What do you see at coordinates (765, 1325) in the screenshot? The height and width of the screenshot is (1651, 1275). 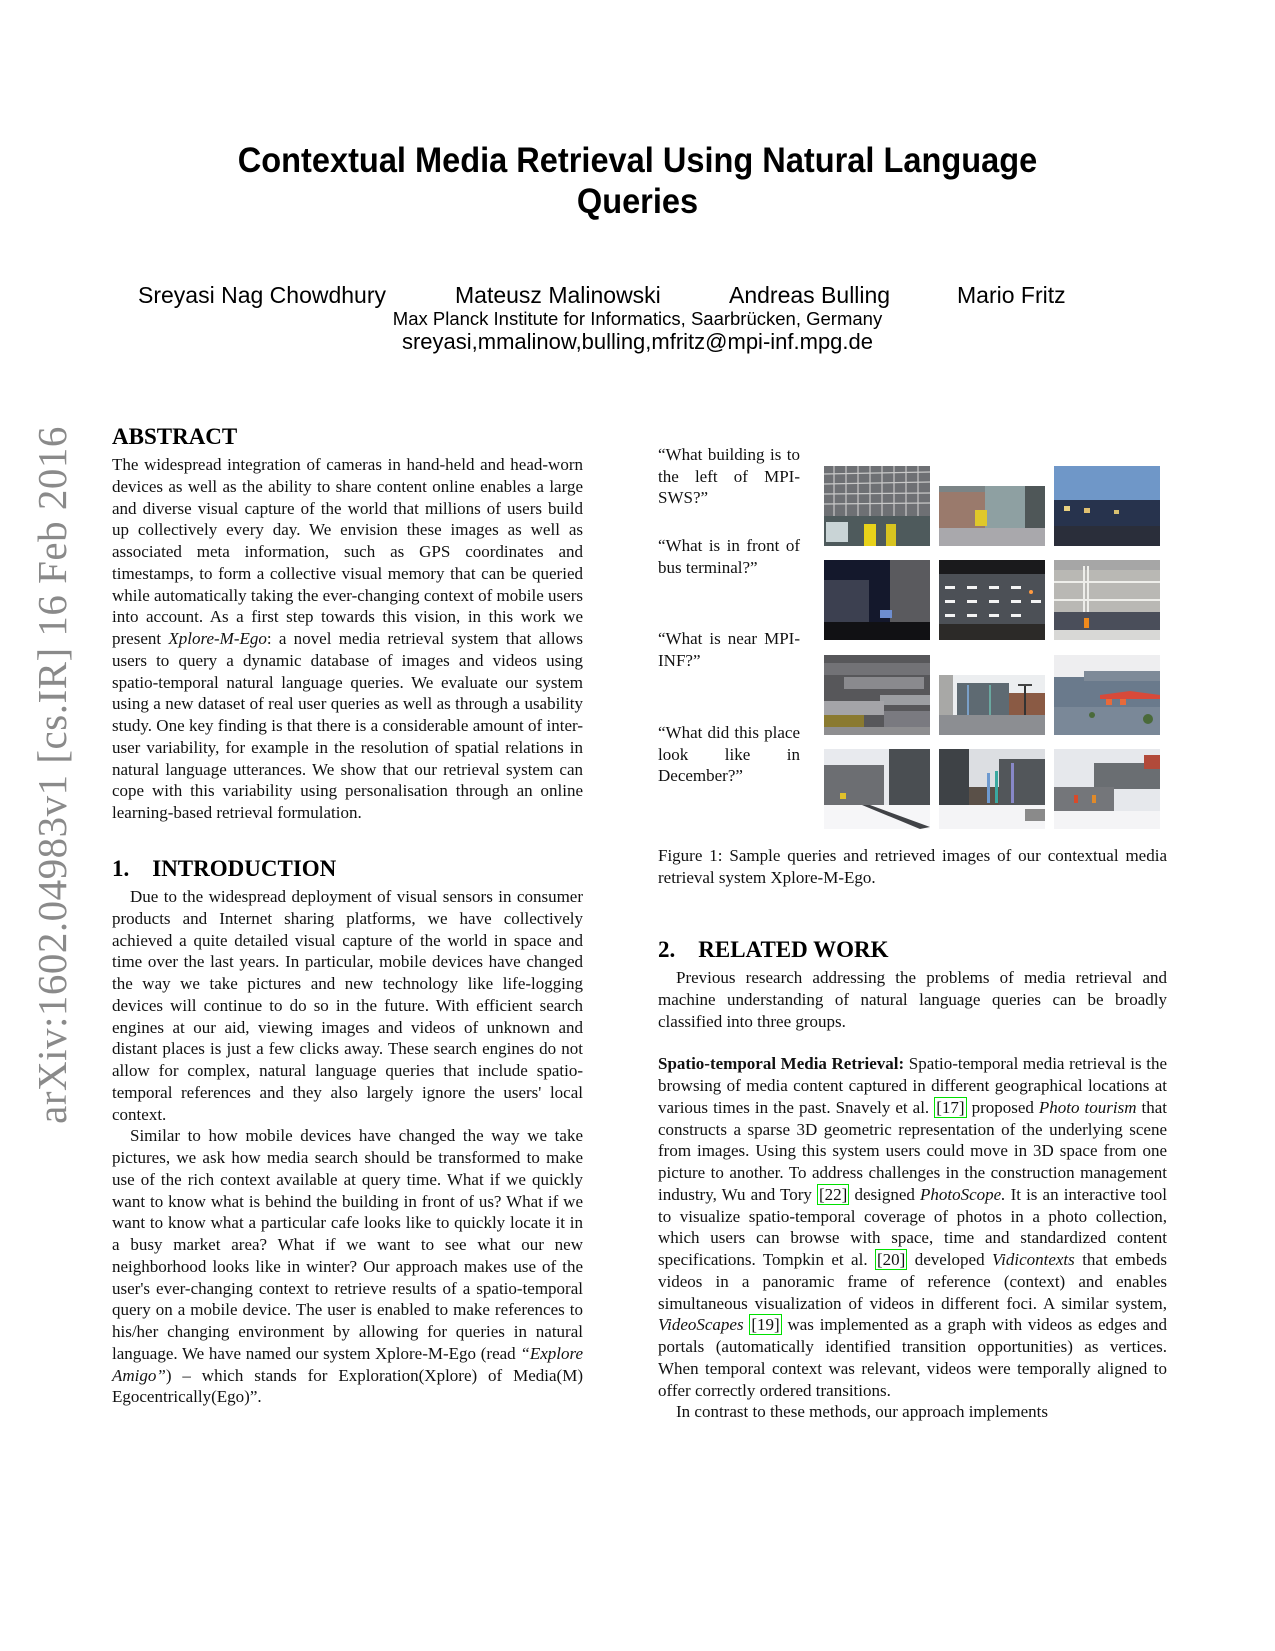 I see `citation-link-19: [19]` at bounding box center [765, 1325].